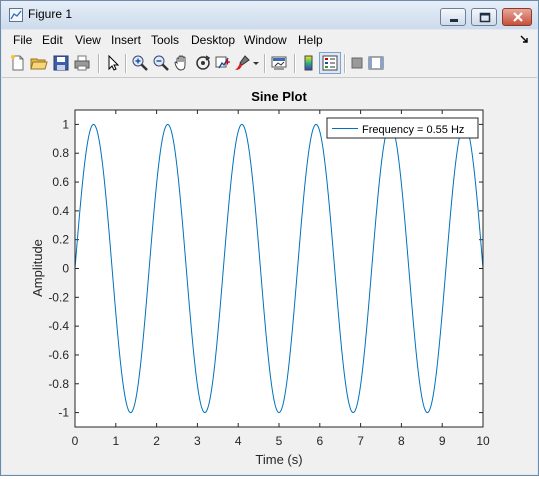  I want to click on zoom-in-icon, so click(140, 63).